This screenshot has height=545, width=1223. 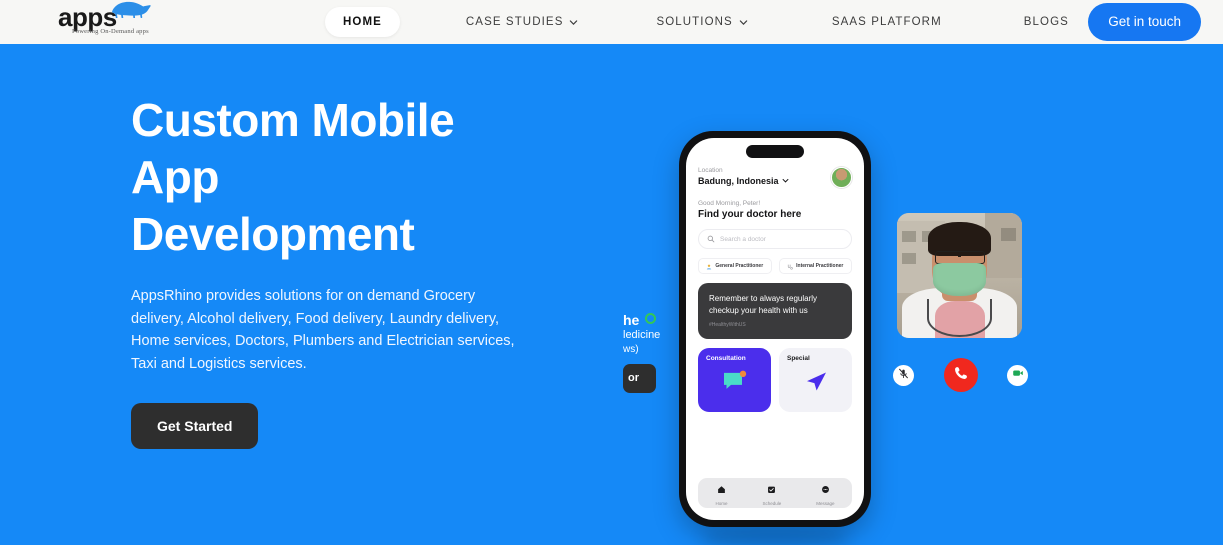 I want to click on tab-schedule: Schedule, so click(x=771, y=493).